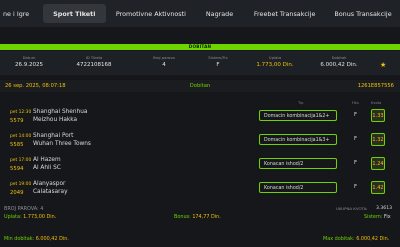 The height and width of the screenshot is (247, 400). Describe the element at coordinates (52, 239) in the screenshot. I see `min-win-value: 6.000,42 Din.` at that location.